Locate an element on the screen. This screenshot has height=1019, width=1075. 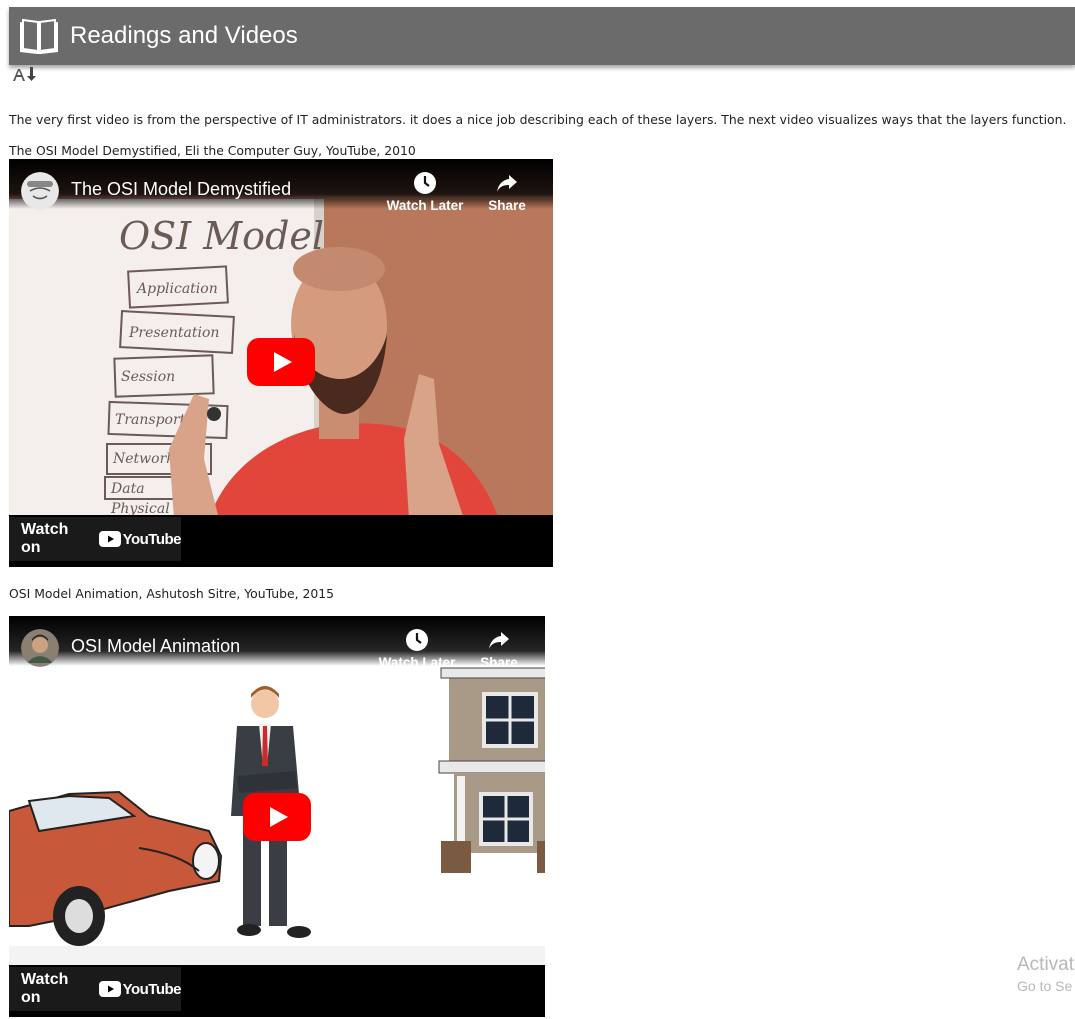
layer-label: Presentation is located at coordinates (173, 333).